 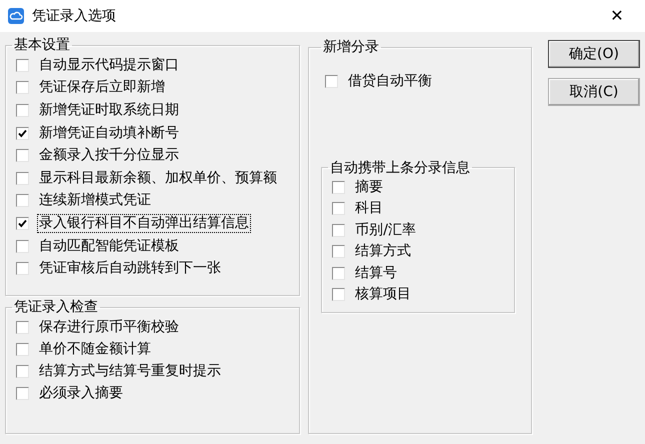 I want to click on group-title: 自动携带上条分录信息, so click(x=400, y=167).